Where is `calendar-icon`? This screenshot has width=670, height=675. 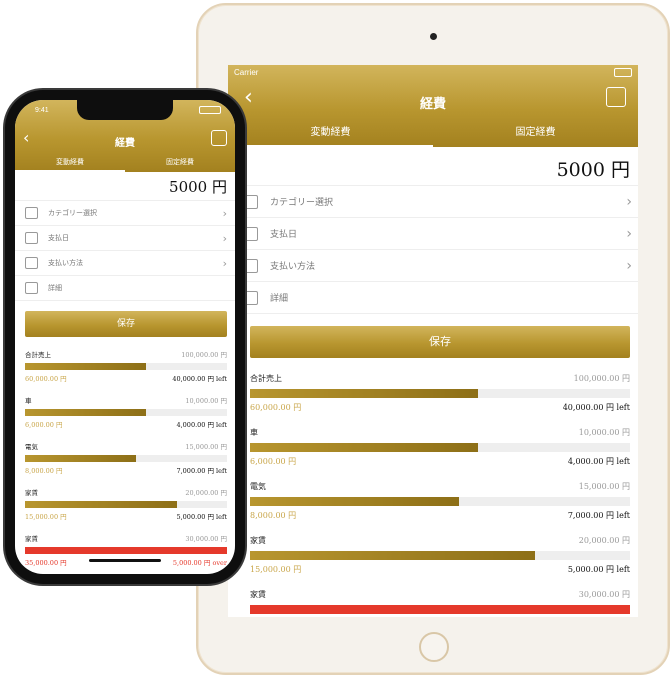 calendar-icon is located at coordinates (31, 238).